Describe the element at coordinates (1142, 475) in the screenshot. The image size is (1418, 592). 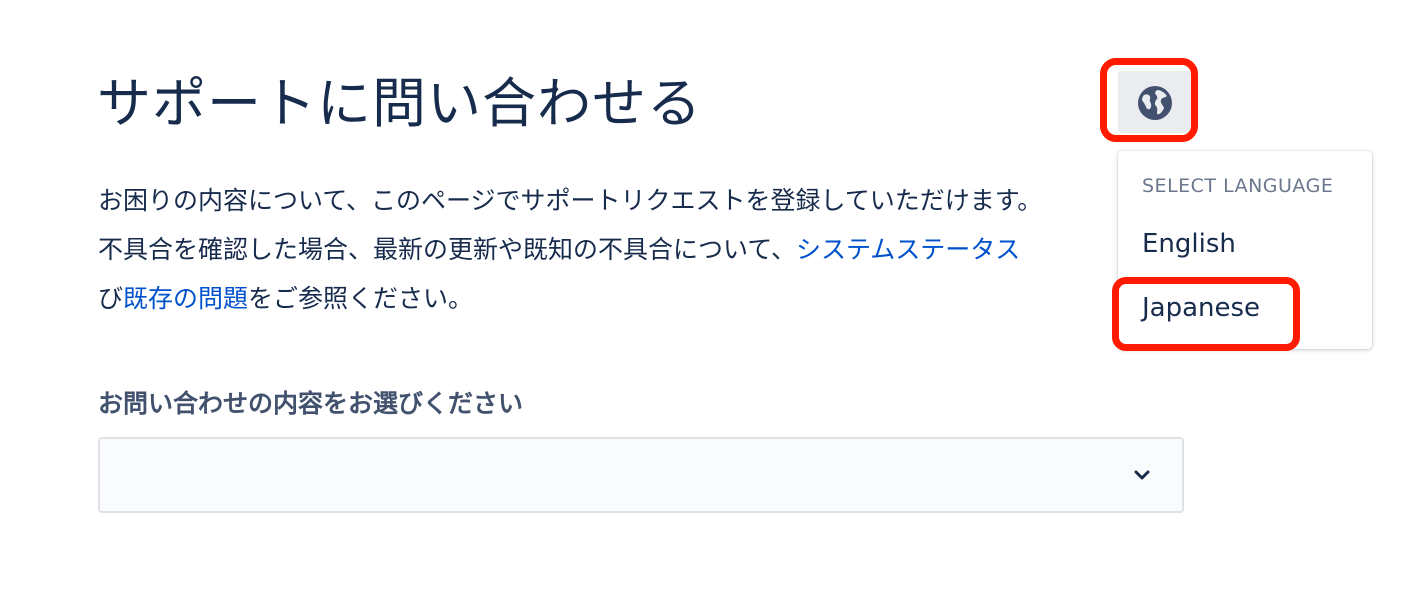
I see `chevron-down-icon` at that location.